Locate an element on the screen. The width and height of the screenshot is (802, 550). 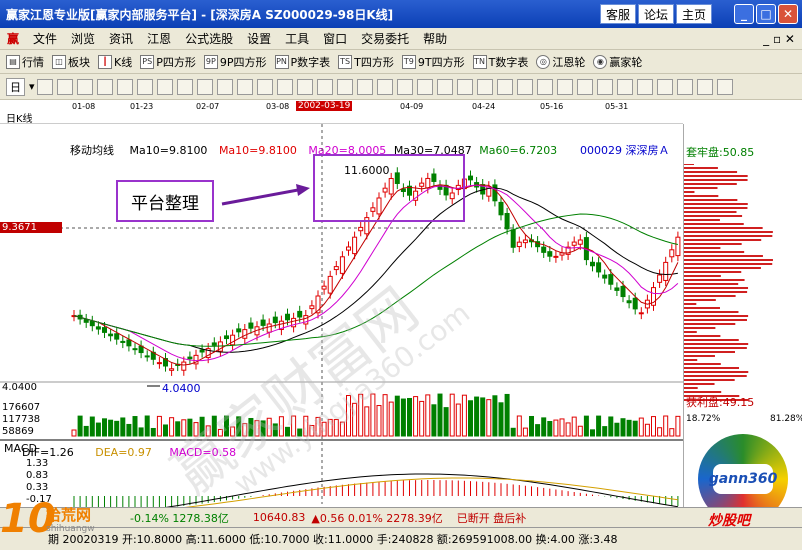
maximize-icon: □ is located at coordinates (766, 14).